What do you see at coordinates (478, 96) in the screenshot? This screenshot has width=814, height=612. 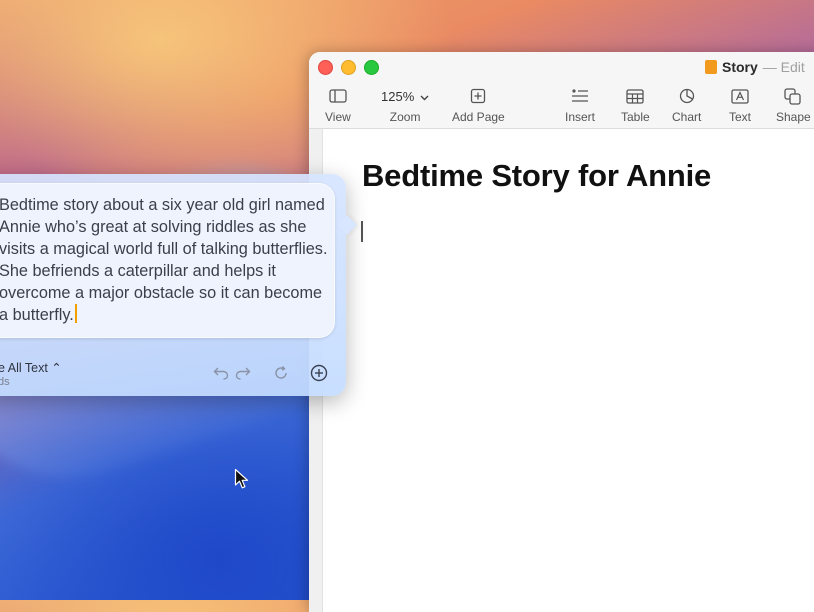 I see `add-page-icon` at bounding box center [478, 96].